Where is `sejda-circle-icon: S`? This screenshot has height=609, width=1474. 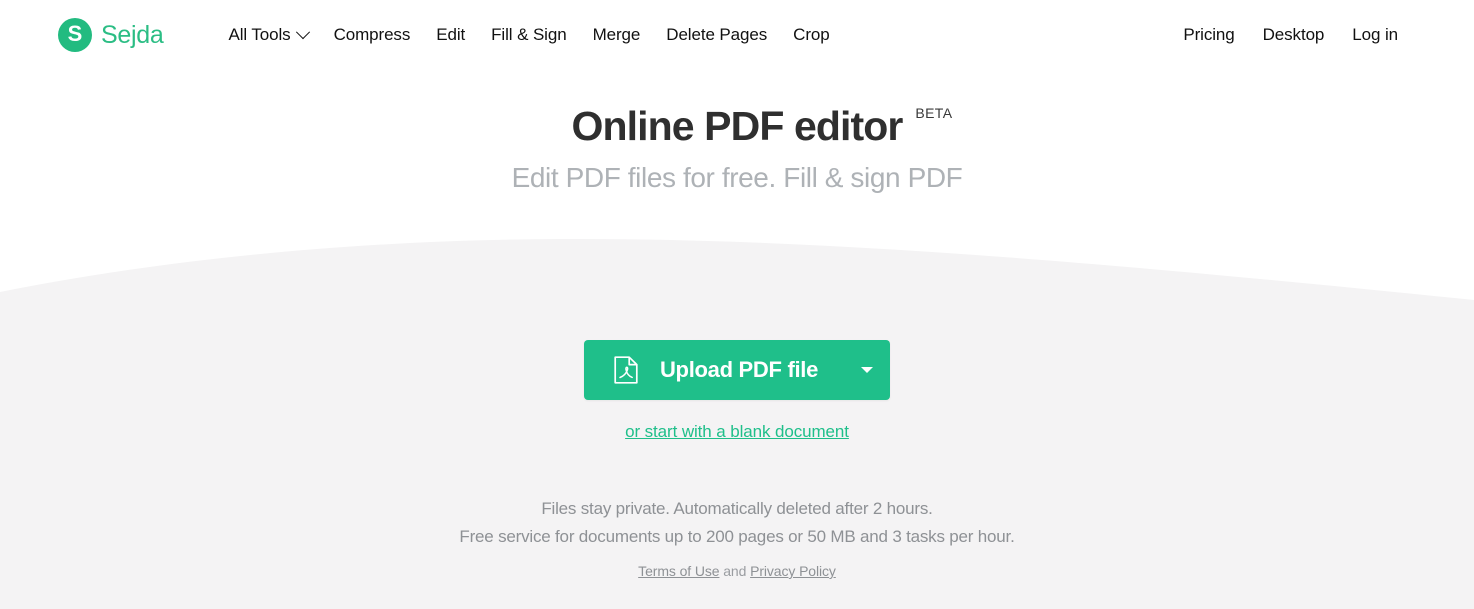 sejda-circle-icon: S is located at coordinates (75, 35).